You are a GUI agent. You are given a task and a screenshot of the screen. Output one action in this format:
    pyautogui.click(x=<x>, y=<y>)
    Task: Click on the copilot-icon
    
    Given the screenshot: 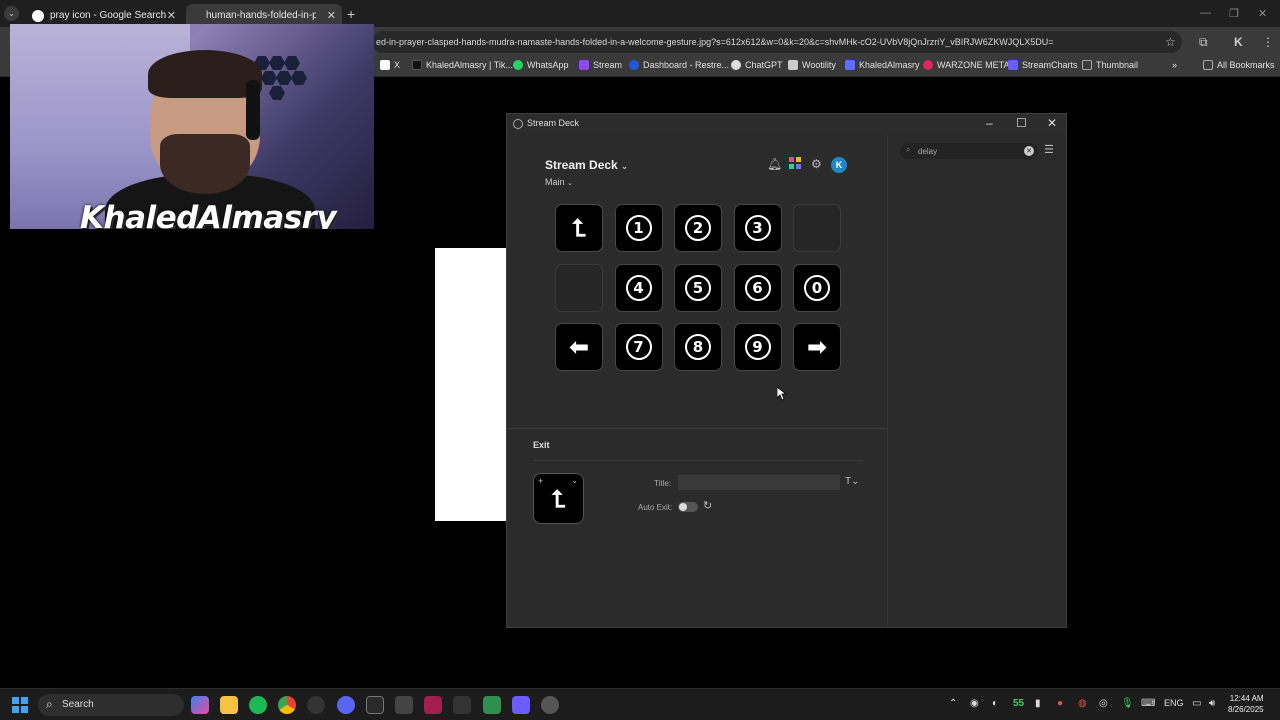 What is the action you would take?
    pyautogui.click(x=200, y=705)
    